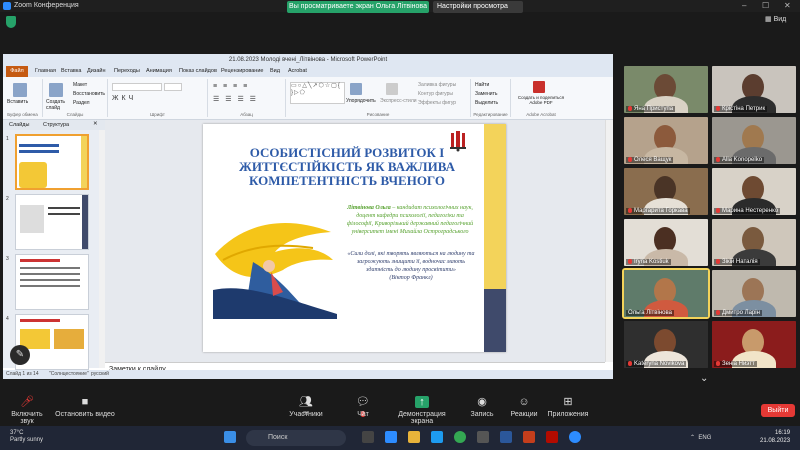  Describe the element at coordinates (45, 71) in the screenshot. I see `tab-home: Главная` at that location.